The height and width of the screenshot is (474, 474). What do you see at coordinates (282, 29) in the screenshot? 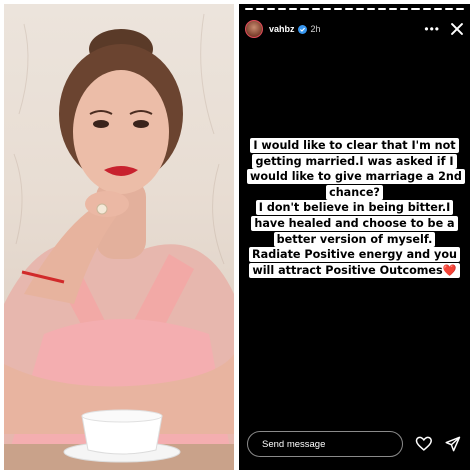
I see `username: vahbz` at bounding box center [282, 29].